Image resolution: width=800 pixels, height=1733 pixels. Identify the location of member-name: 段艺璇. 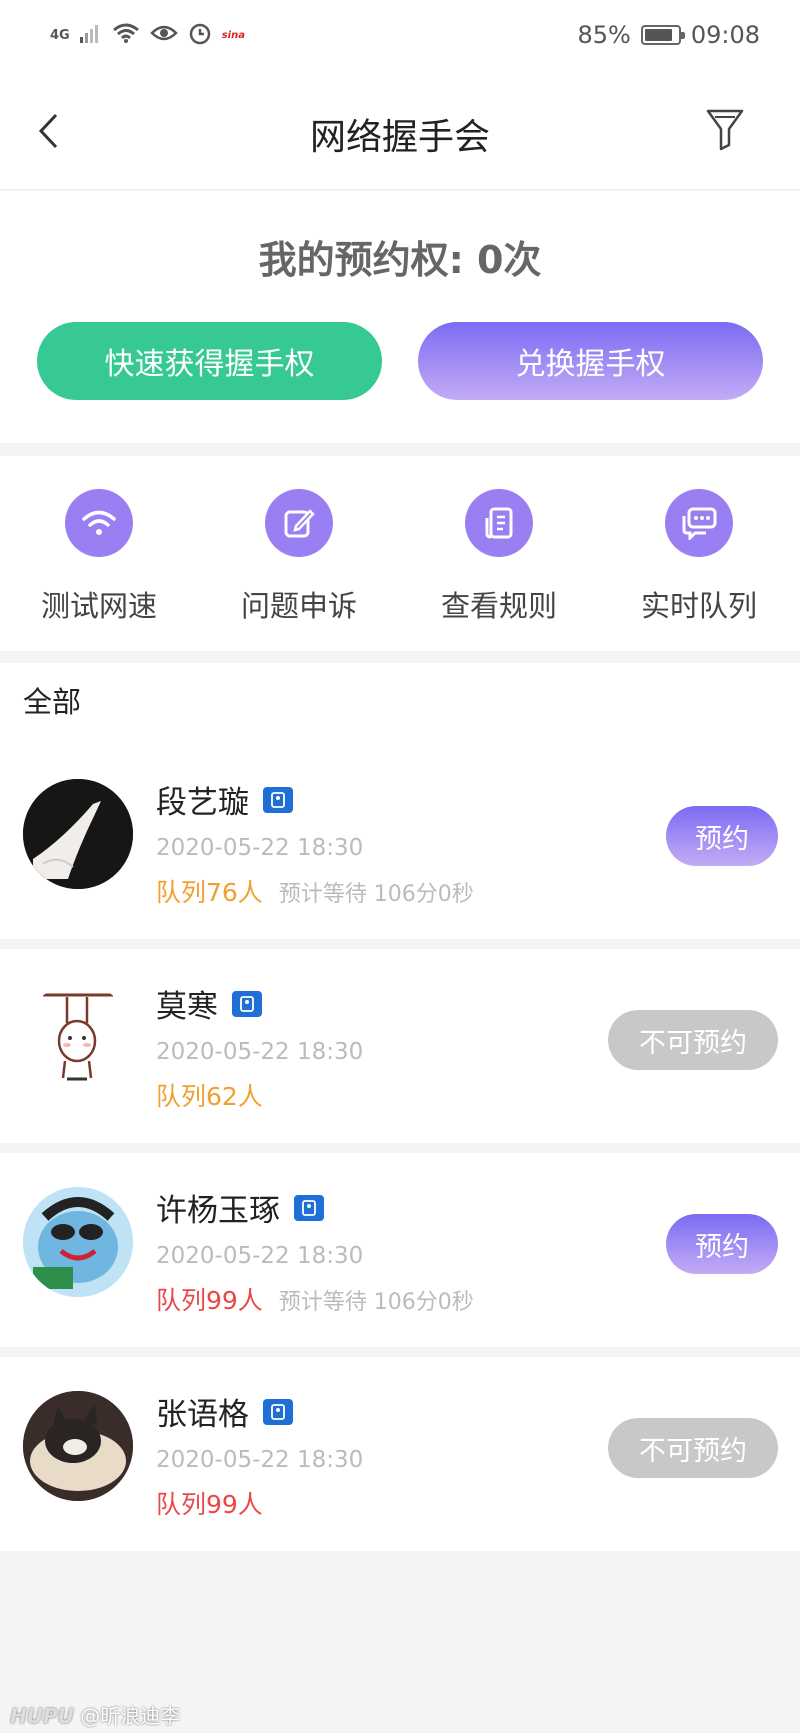
(202, 803).